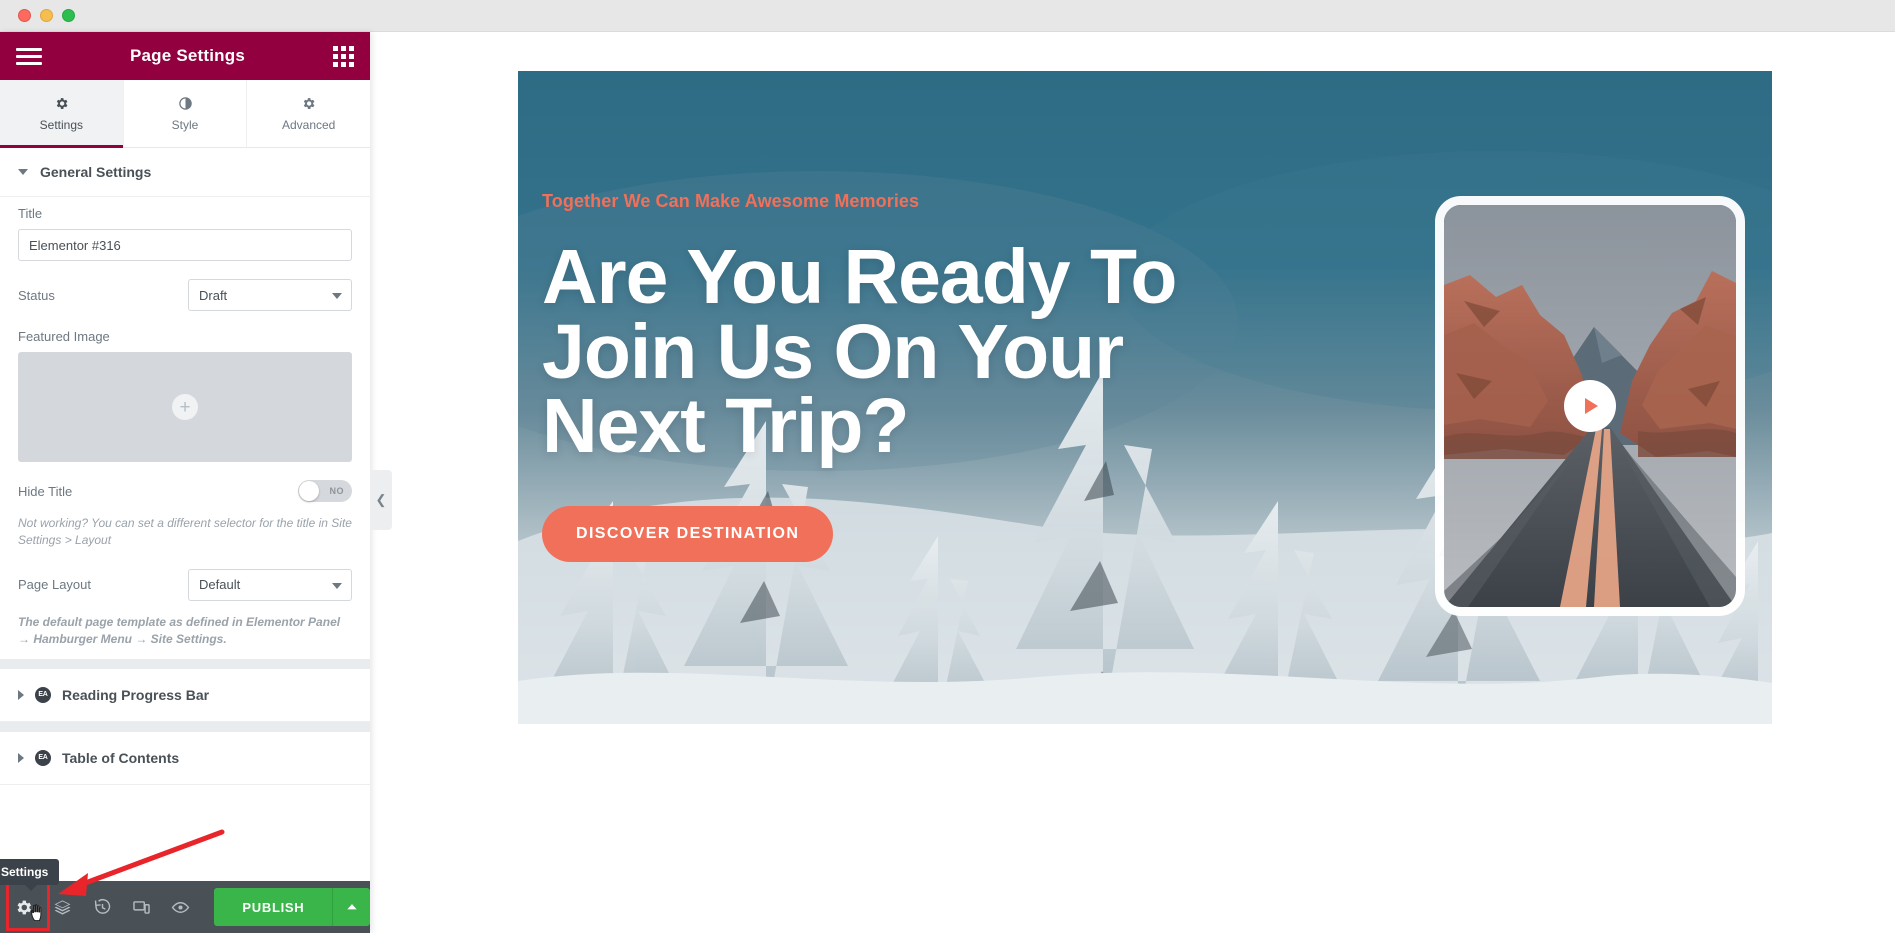 The image size is (1895, 933). What do you see at coordinates (336, 491) in the screenshot?
I see `hide-title-state: NO` at bounding box center [336, 491].